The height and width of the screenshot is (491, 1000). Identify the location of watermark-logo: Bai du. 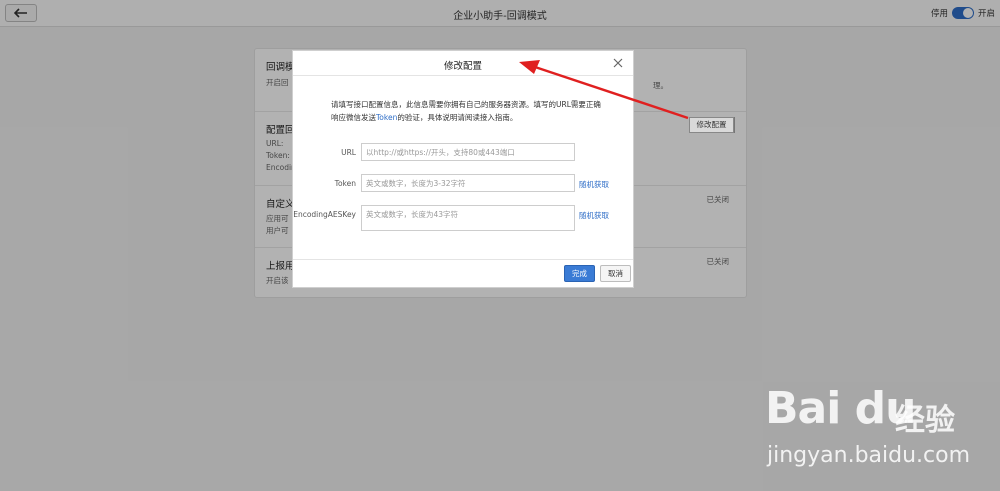
(840, 408).